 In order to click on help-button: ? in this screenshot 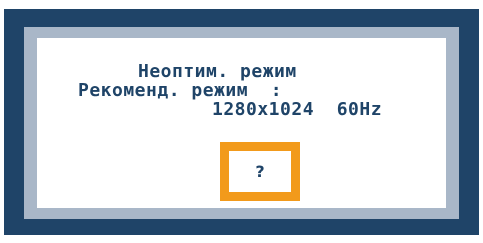, I will do `click(260, 171)`.